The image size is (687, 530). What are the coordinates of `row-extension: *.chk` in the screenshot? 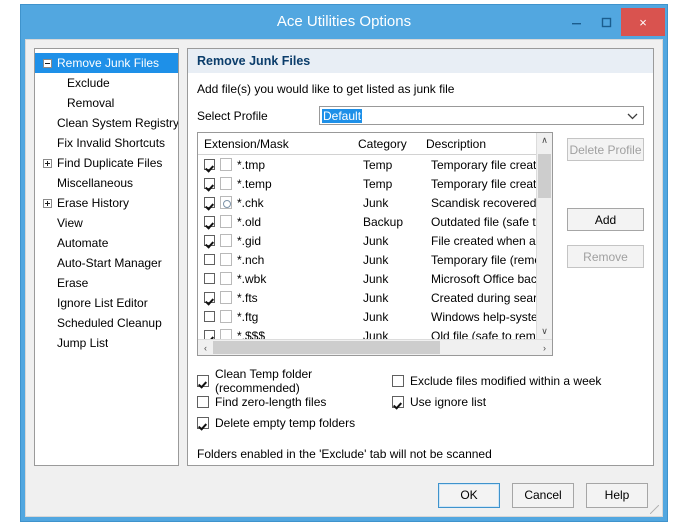 It's located at (250, 202).